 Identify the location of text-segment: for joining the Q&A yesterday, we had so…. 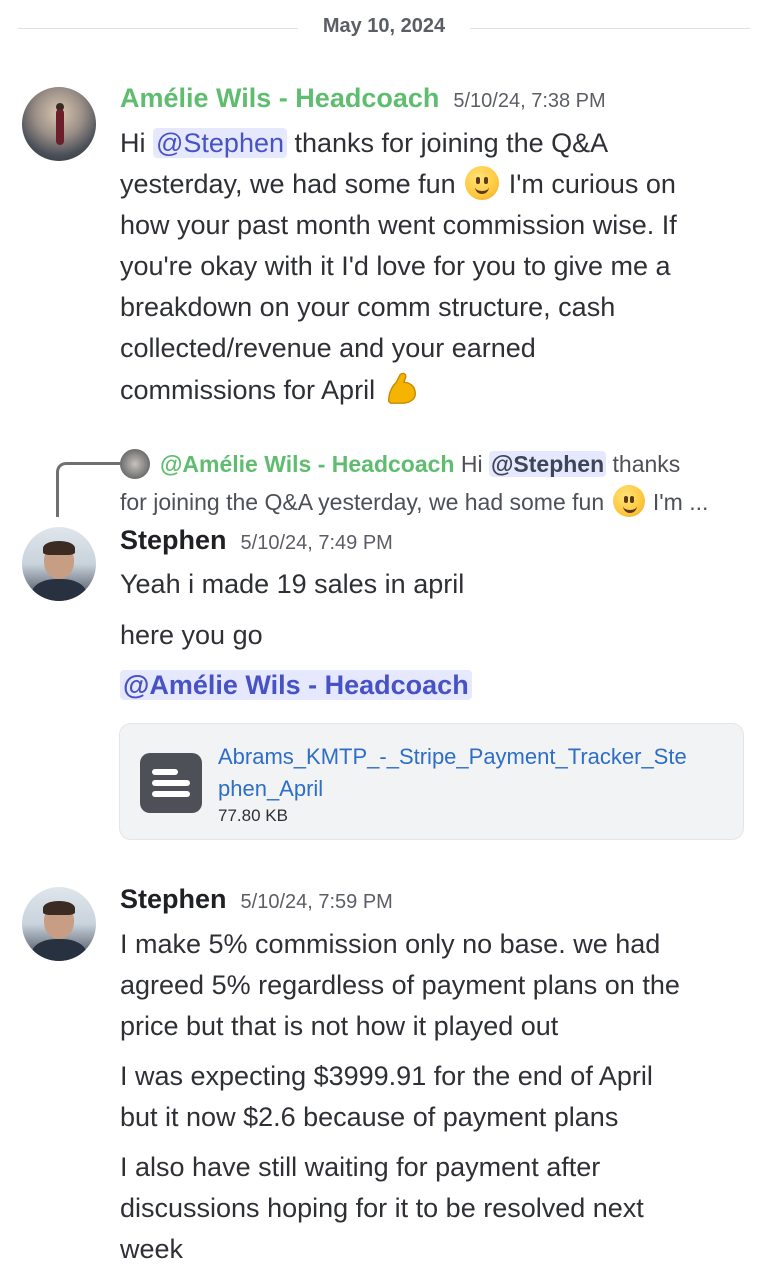
(365, 502).